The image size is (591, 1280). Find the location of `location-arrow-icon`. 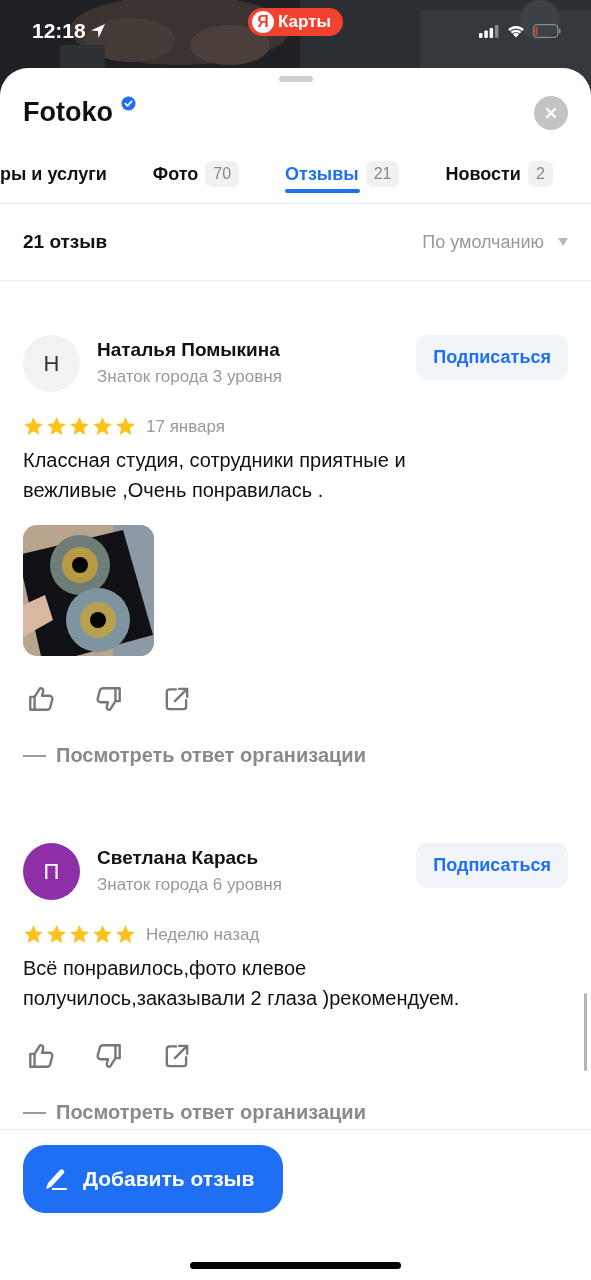

location-arrow-icon is located at coordinates (97, 31).